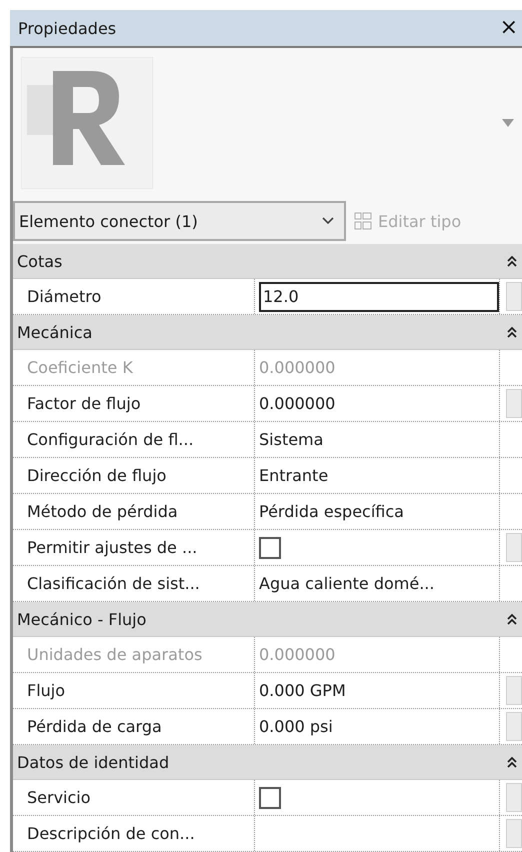 This screenshot has width=522, height=852. Describe the element at coordinates (179, 221) in the screenshot. I see `type-selector: Elemento conector (1)` at that location.